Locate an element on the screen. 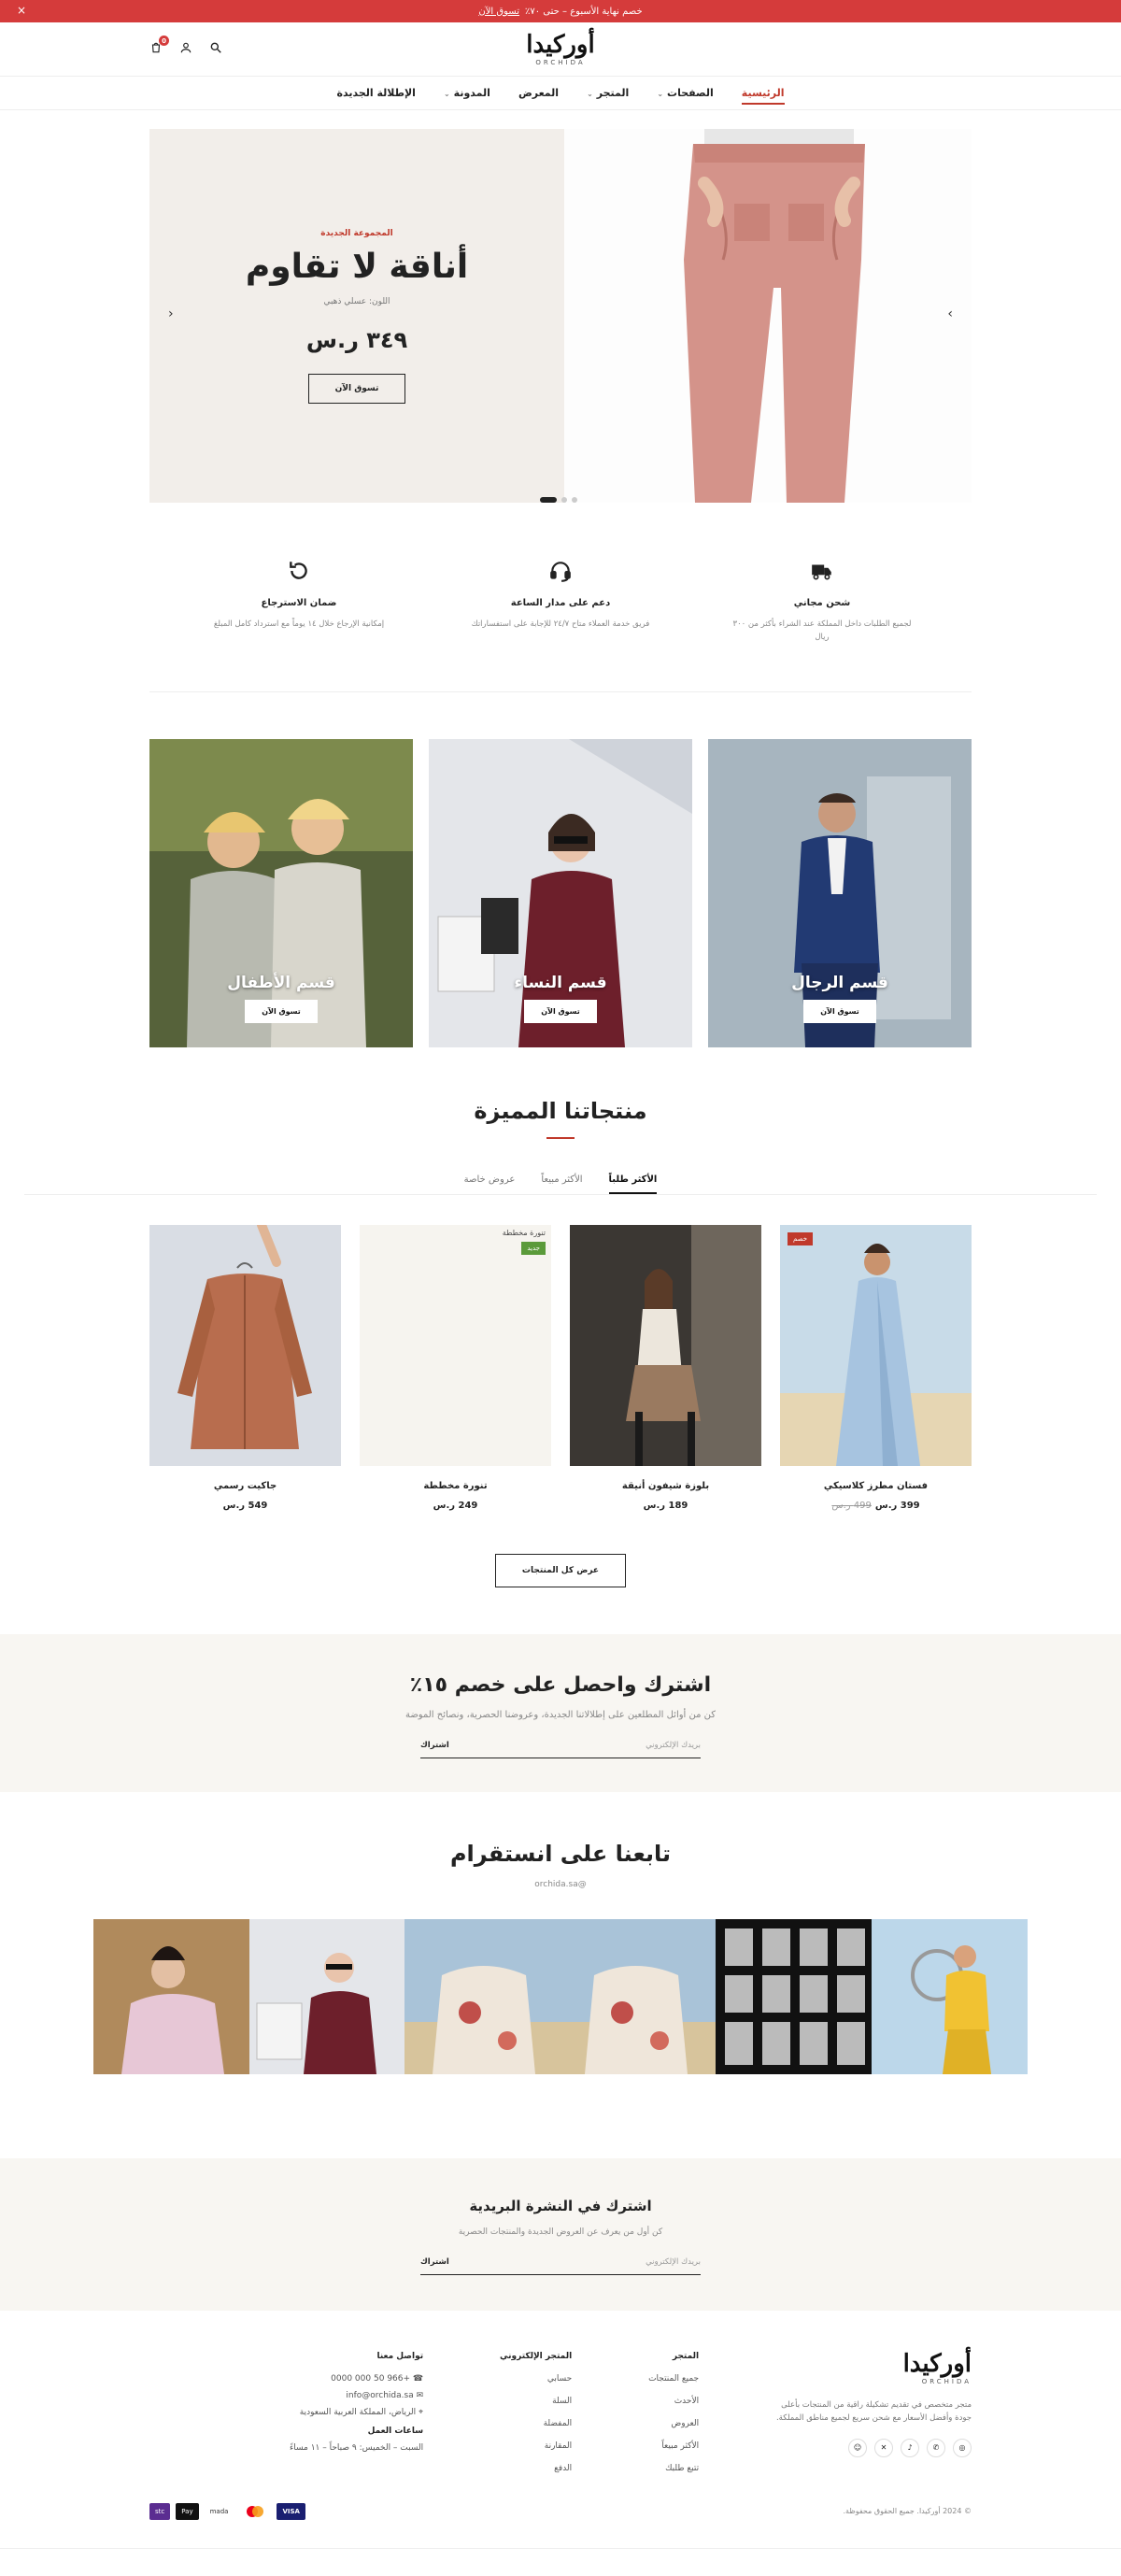 The height and width of the screenshot is (2576, 1121). product-name: بلوزة شيفون أنيقة is located at coordinates (665, 1486).